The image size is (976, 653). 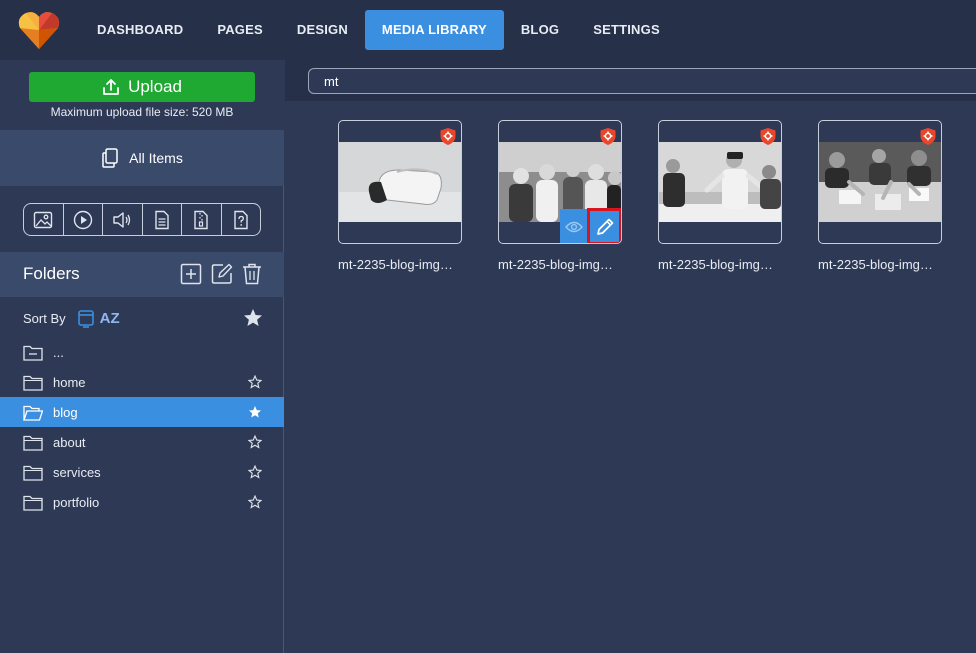 I want to click on favorites-star-icon, so click(x=253, y=318).